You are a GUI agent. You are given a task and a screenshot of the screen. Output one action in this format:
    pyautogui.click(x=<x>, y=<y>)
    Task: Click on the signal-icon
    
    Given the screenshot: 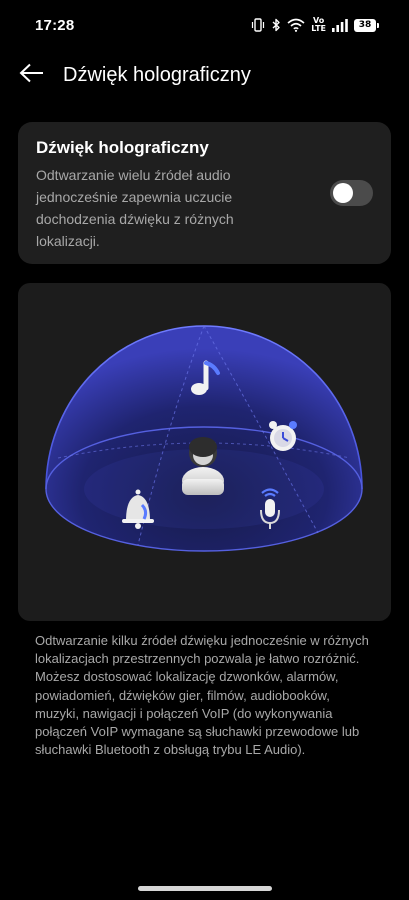 What is the action you would take?
    pyautogui.click(x=340, y=25)
    